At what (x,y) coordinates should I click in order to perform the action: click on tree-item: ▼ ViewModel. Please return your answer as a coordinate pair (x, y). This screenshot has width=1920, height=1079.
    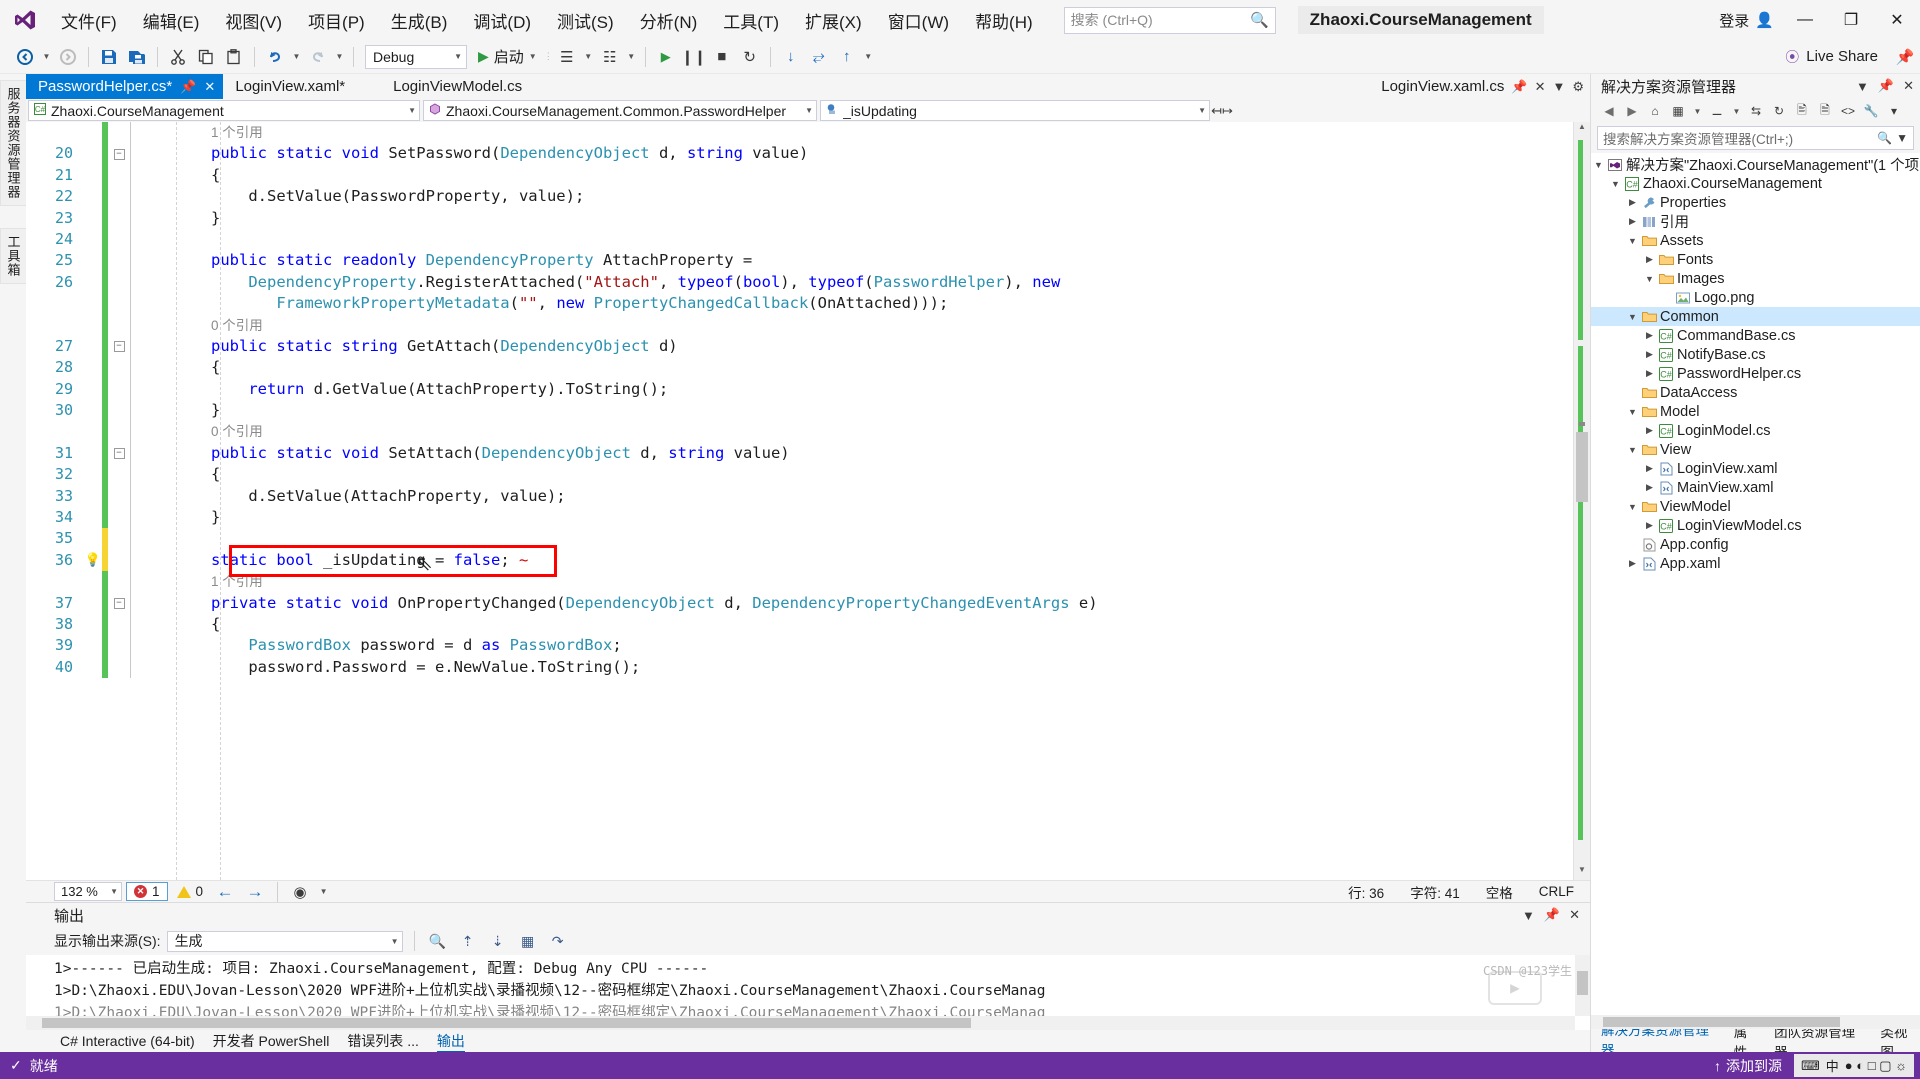
    Looking at the image, I should click on (1755, 506).